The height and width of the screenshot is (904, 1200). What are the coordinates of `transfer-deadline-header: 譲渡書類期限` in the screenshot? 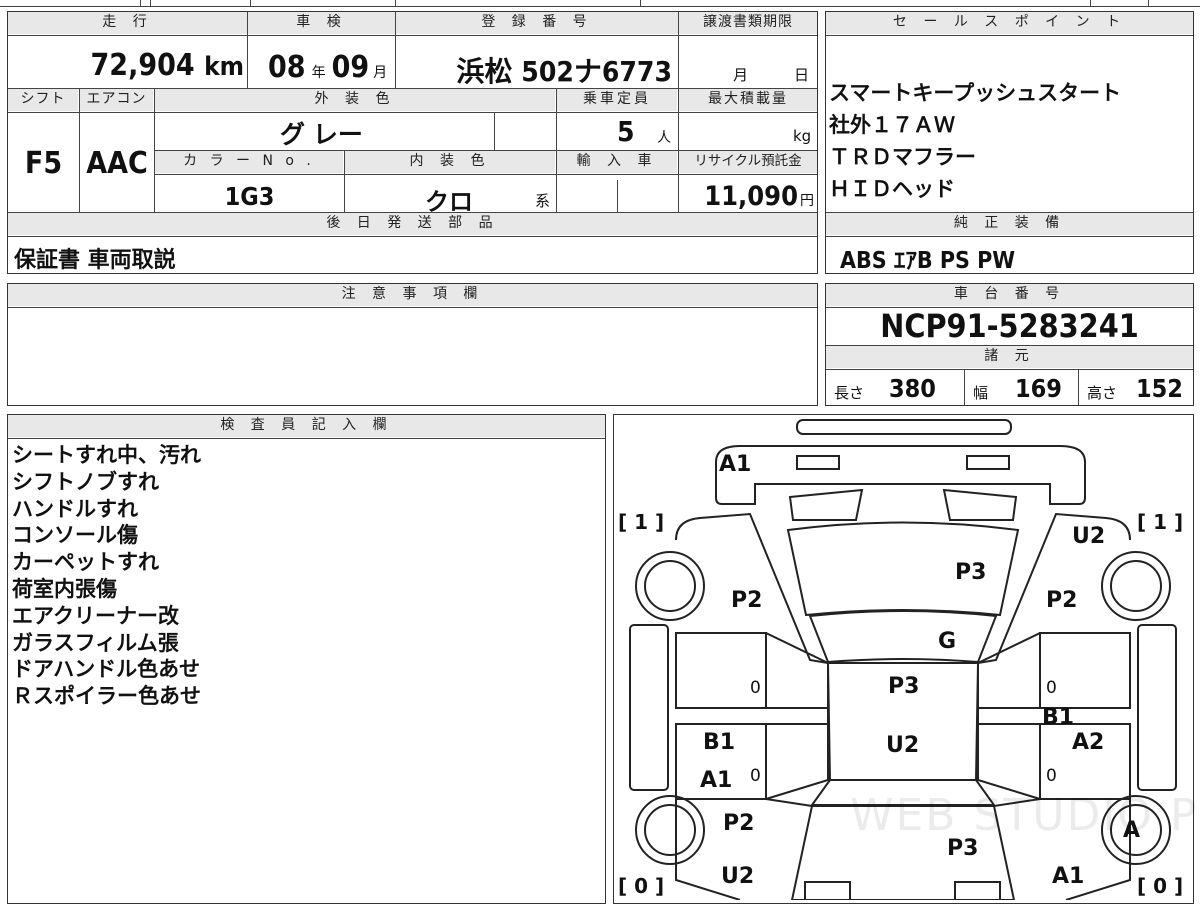 It's located at (748, 23).